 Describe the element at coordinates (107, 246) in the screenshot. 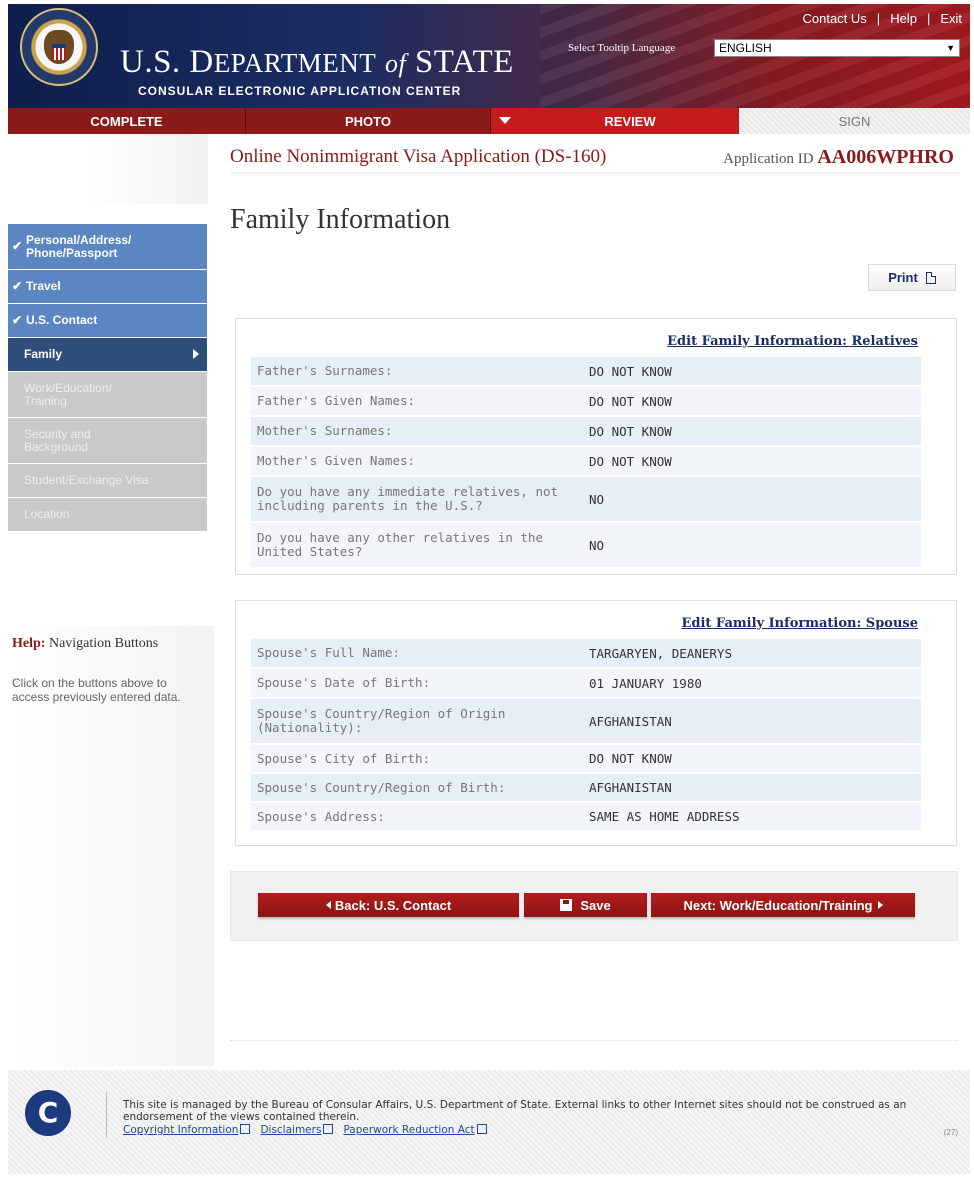

I see `sidebar-item-personal: ✔ Personal/Address/ Phone/Passport` at that location.